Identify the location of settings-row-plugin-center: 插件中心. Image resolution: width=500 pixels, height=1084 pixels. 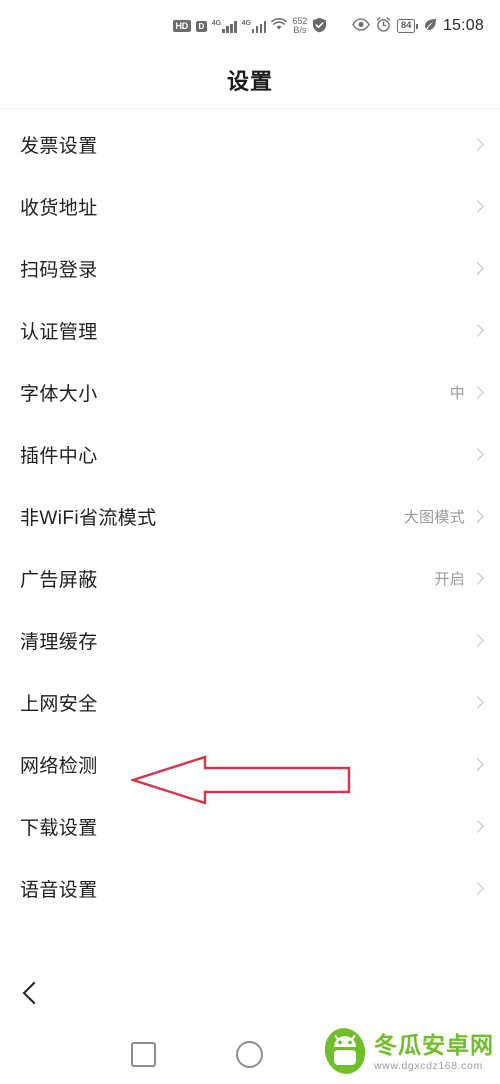
(250, 454).